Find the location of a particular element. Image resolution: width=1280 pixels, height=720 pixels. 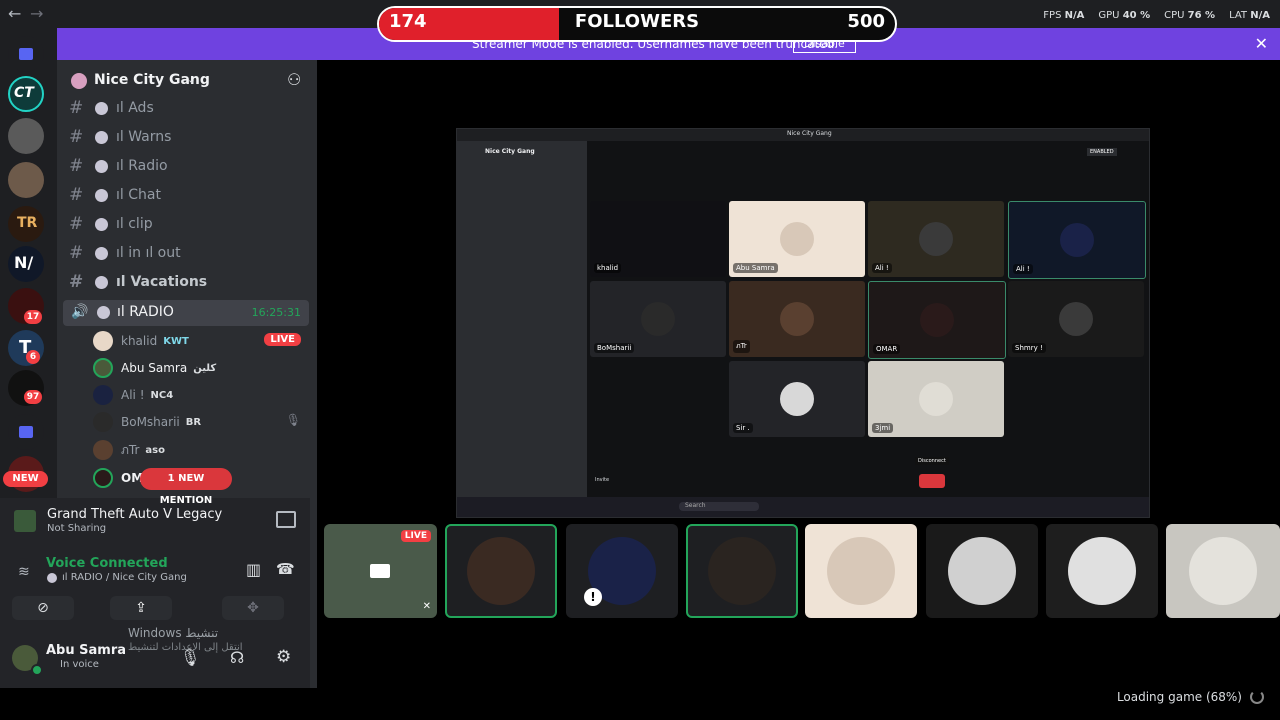

screen-icon is located at coordinates (380, 571).